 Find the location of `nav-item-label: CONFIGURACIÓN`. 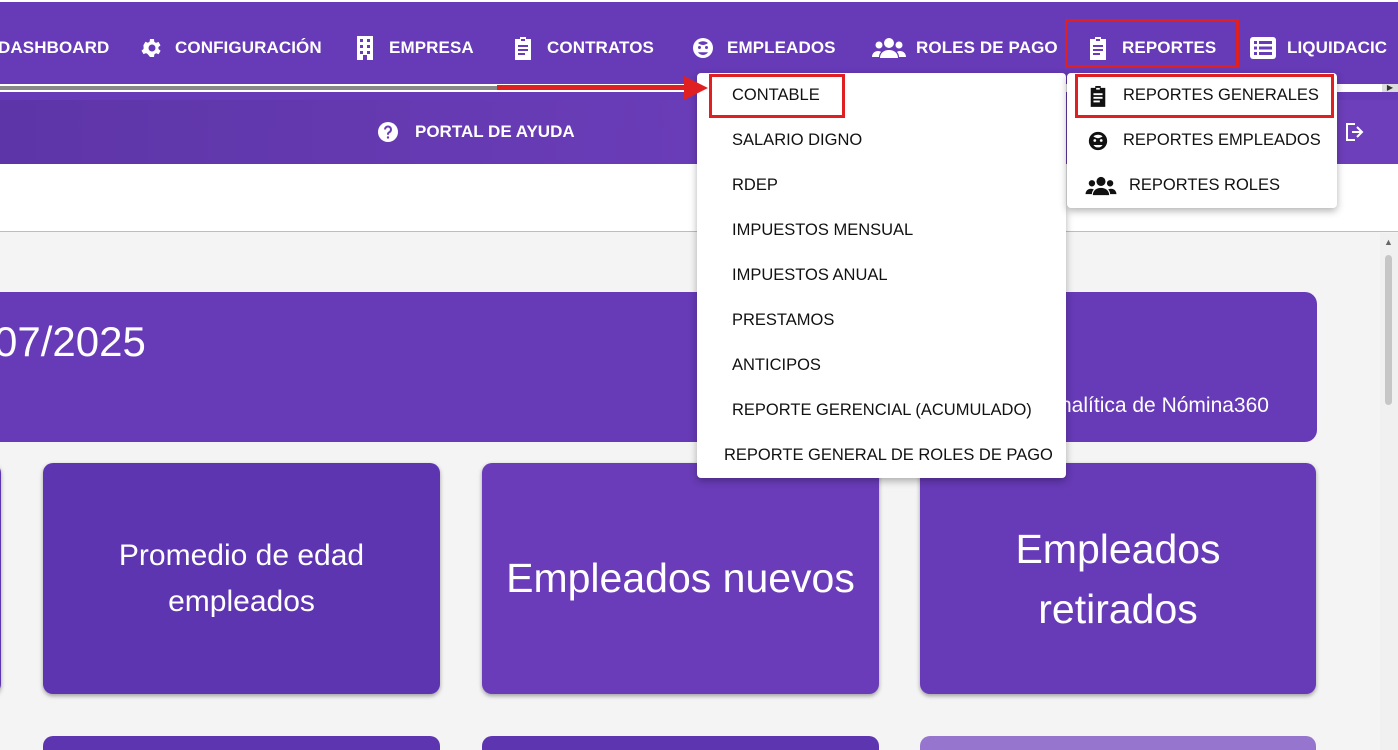

nav-item-label: CONFIGURACIÓN is located at coordinates (248, 47).